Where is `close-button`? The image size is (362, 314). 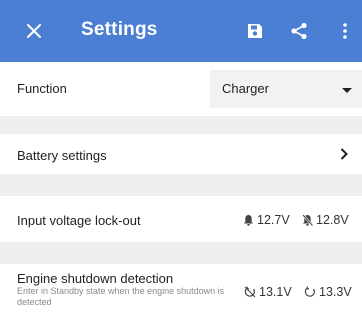 close-button is located at coordinates (34, 31).